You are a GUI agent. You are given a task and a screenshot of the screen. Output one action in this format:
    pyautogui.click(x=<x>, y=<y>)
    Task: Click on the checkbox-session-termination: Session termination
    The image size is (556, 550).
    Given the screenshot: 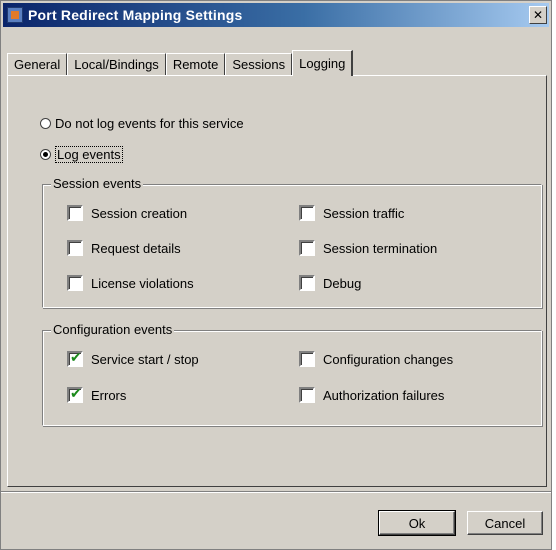 What is the action you would take?
    pyautogui.click(x=368, y=248)
    